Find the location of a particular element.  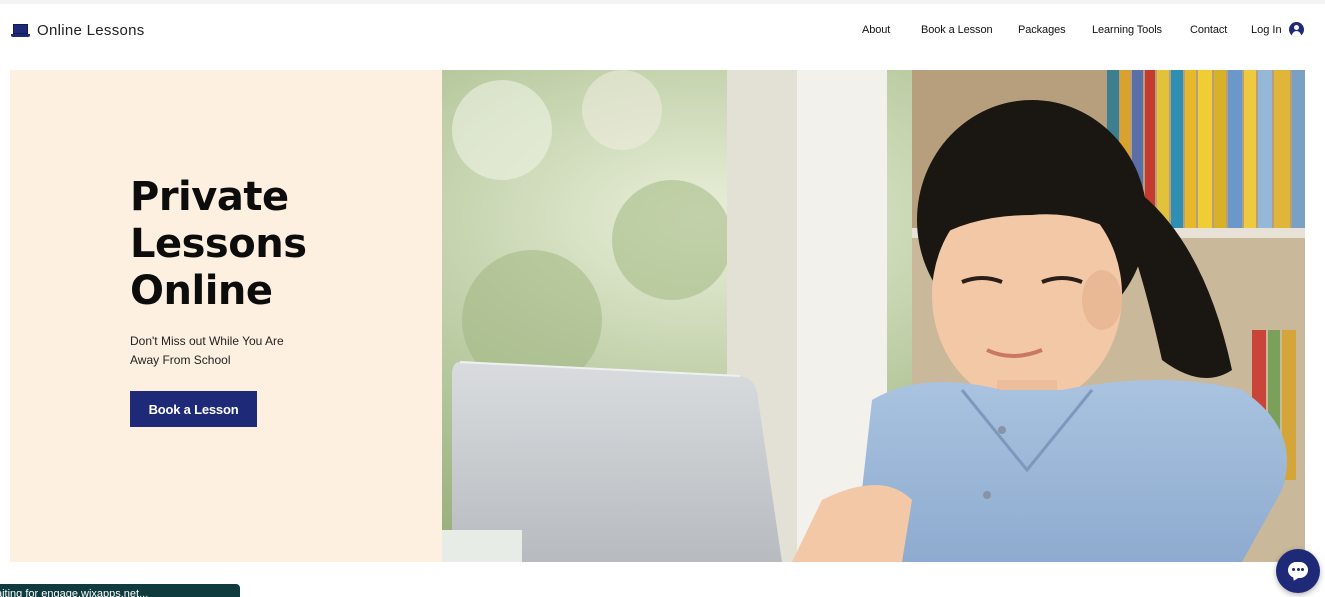

nav-book-a-lesson: Book a Lesson is located at coordinates (957, 30).